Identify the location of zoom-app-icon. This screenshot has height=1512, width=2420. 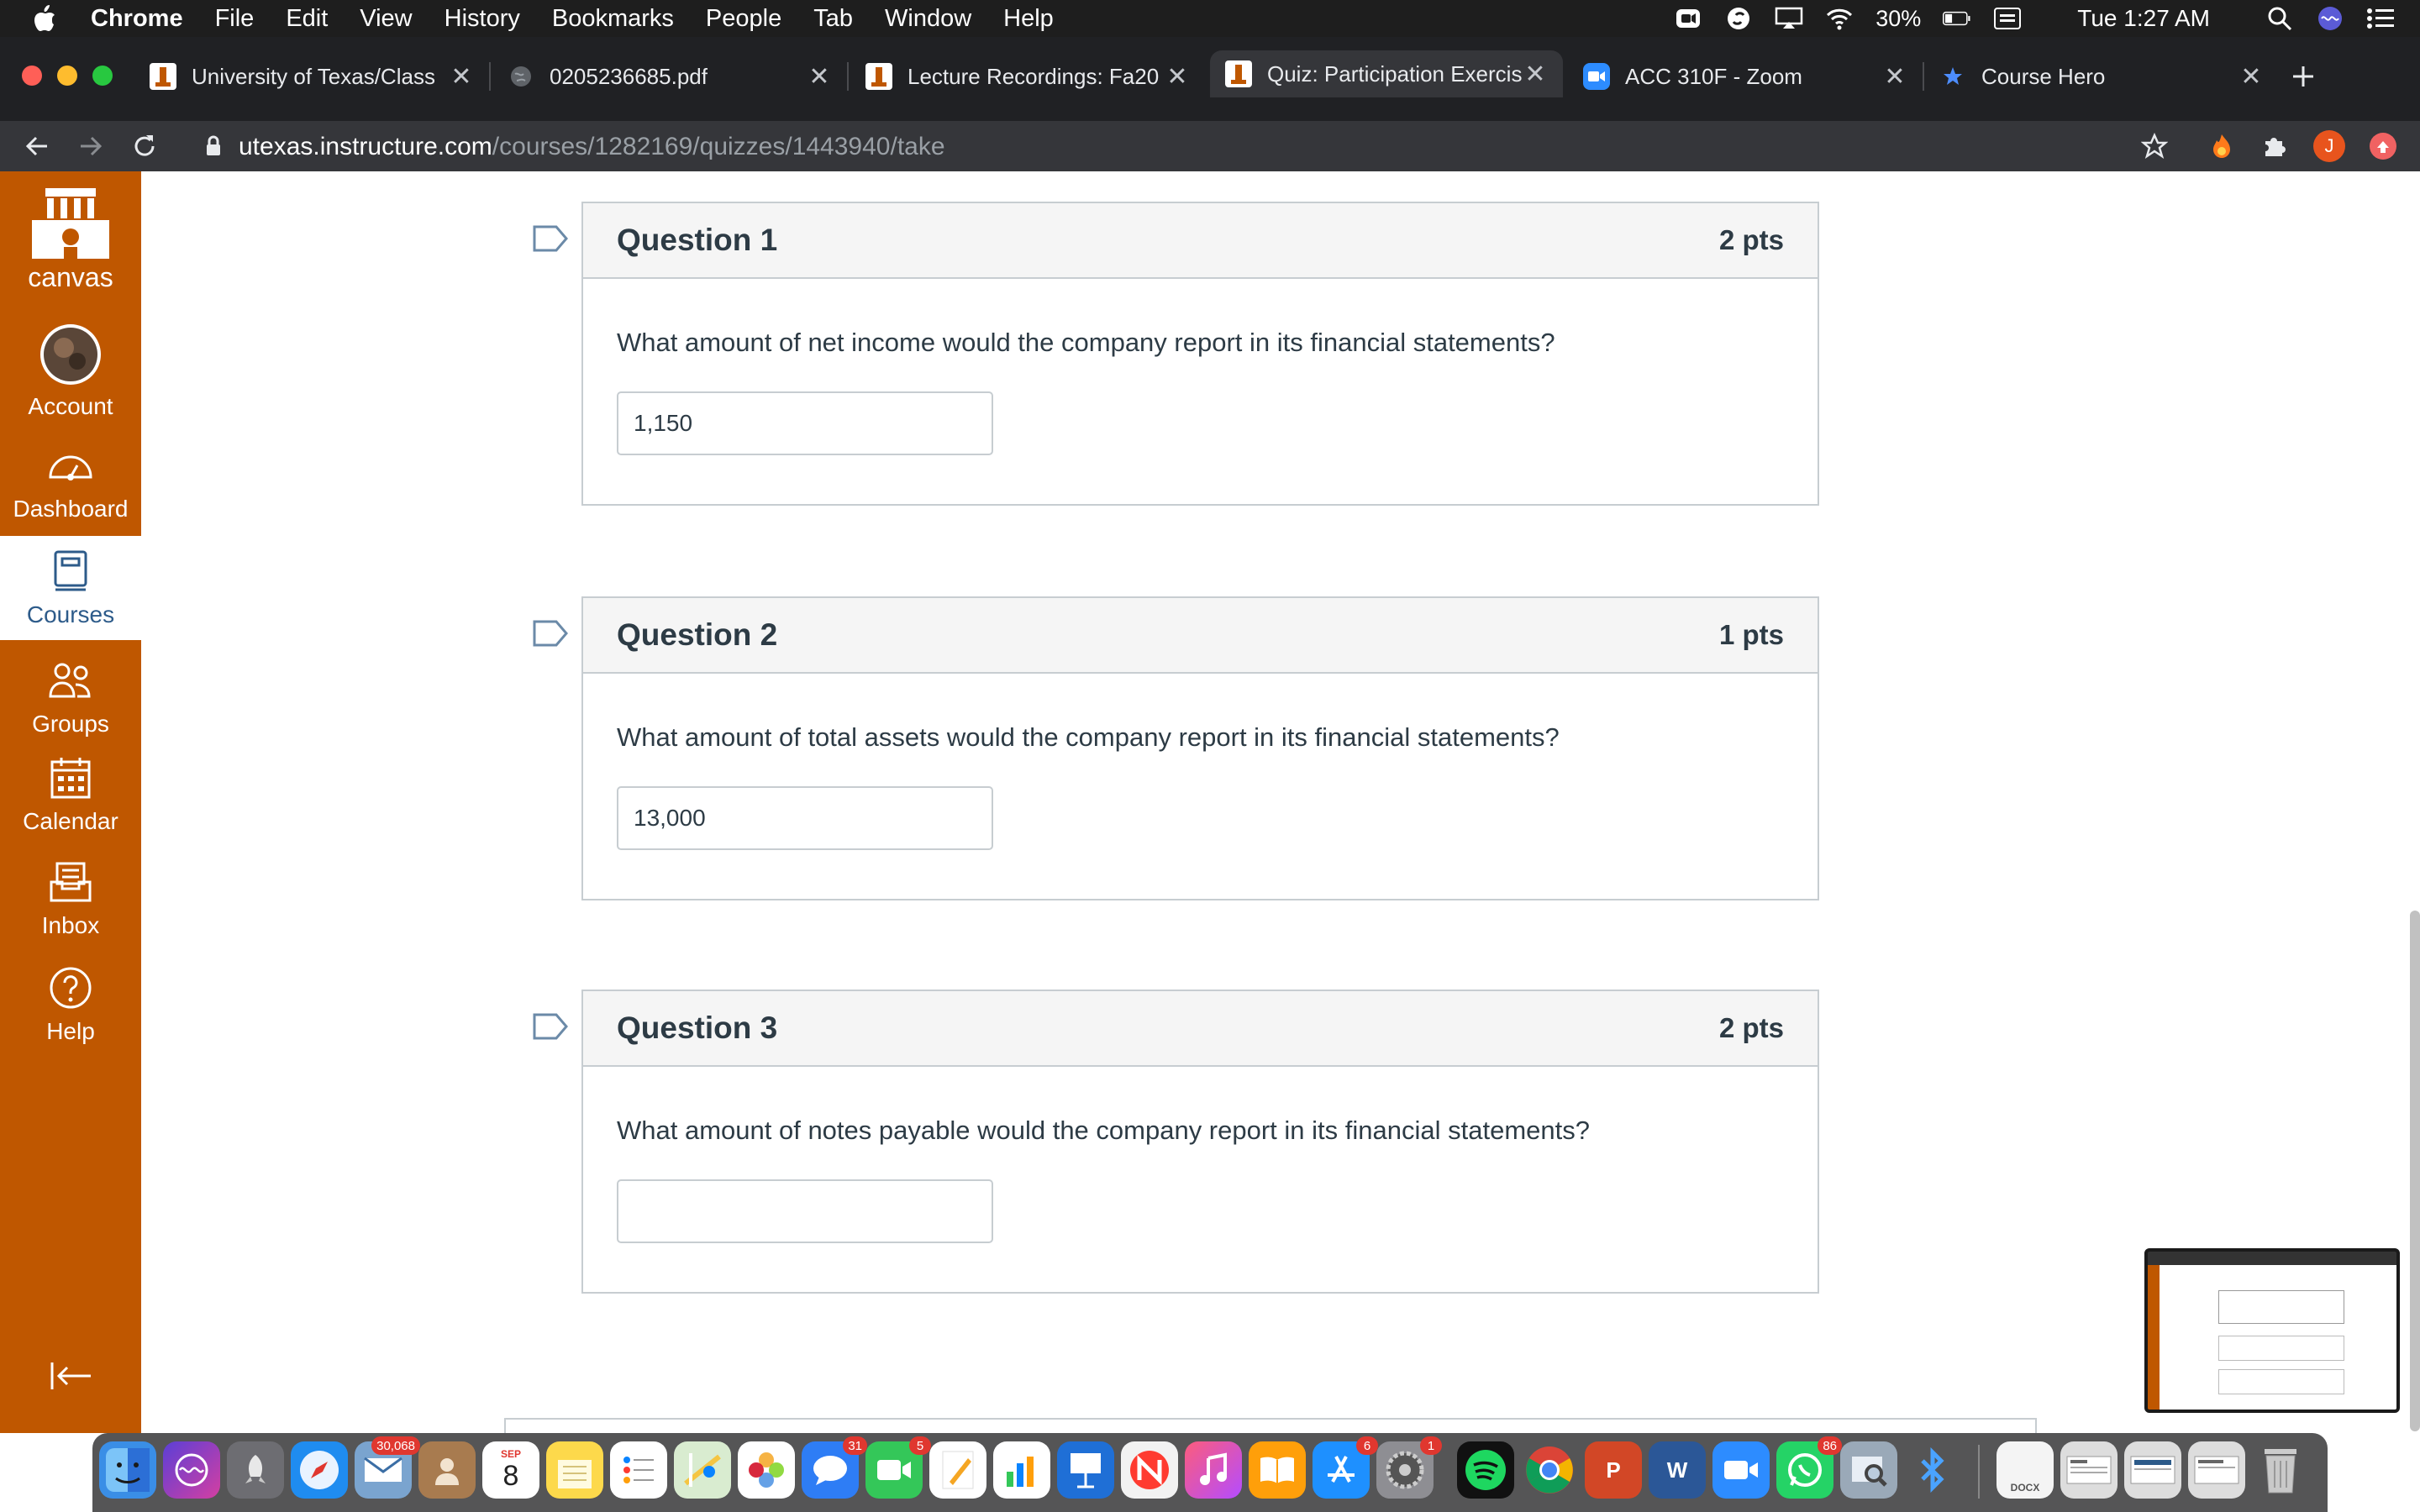
(1741, 1470).